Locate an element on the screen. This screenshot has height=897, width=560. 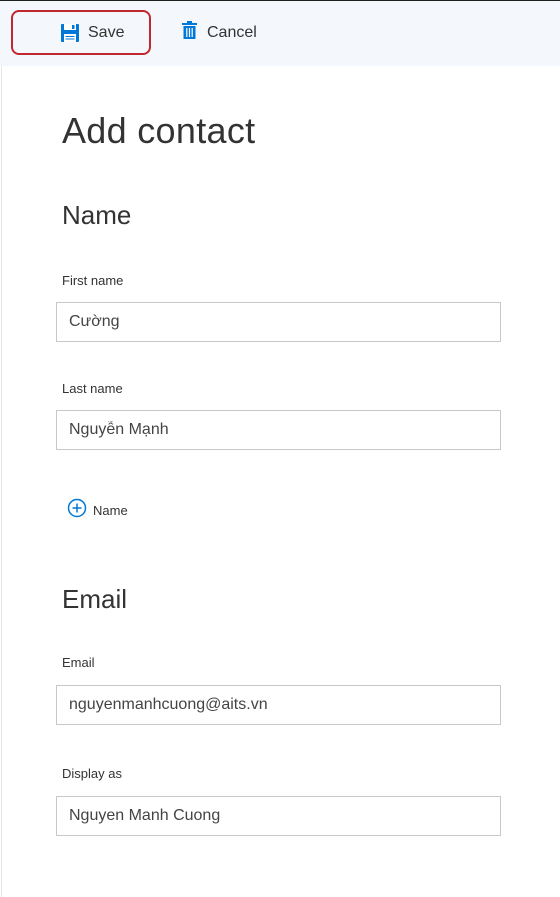
save-icon is located at coordinates (70, 35).